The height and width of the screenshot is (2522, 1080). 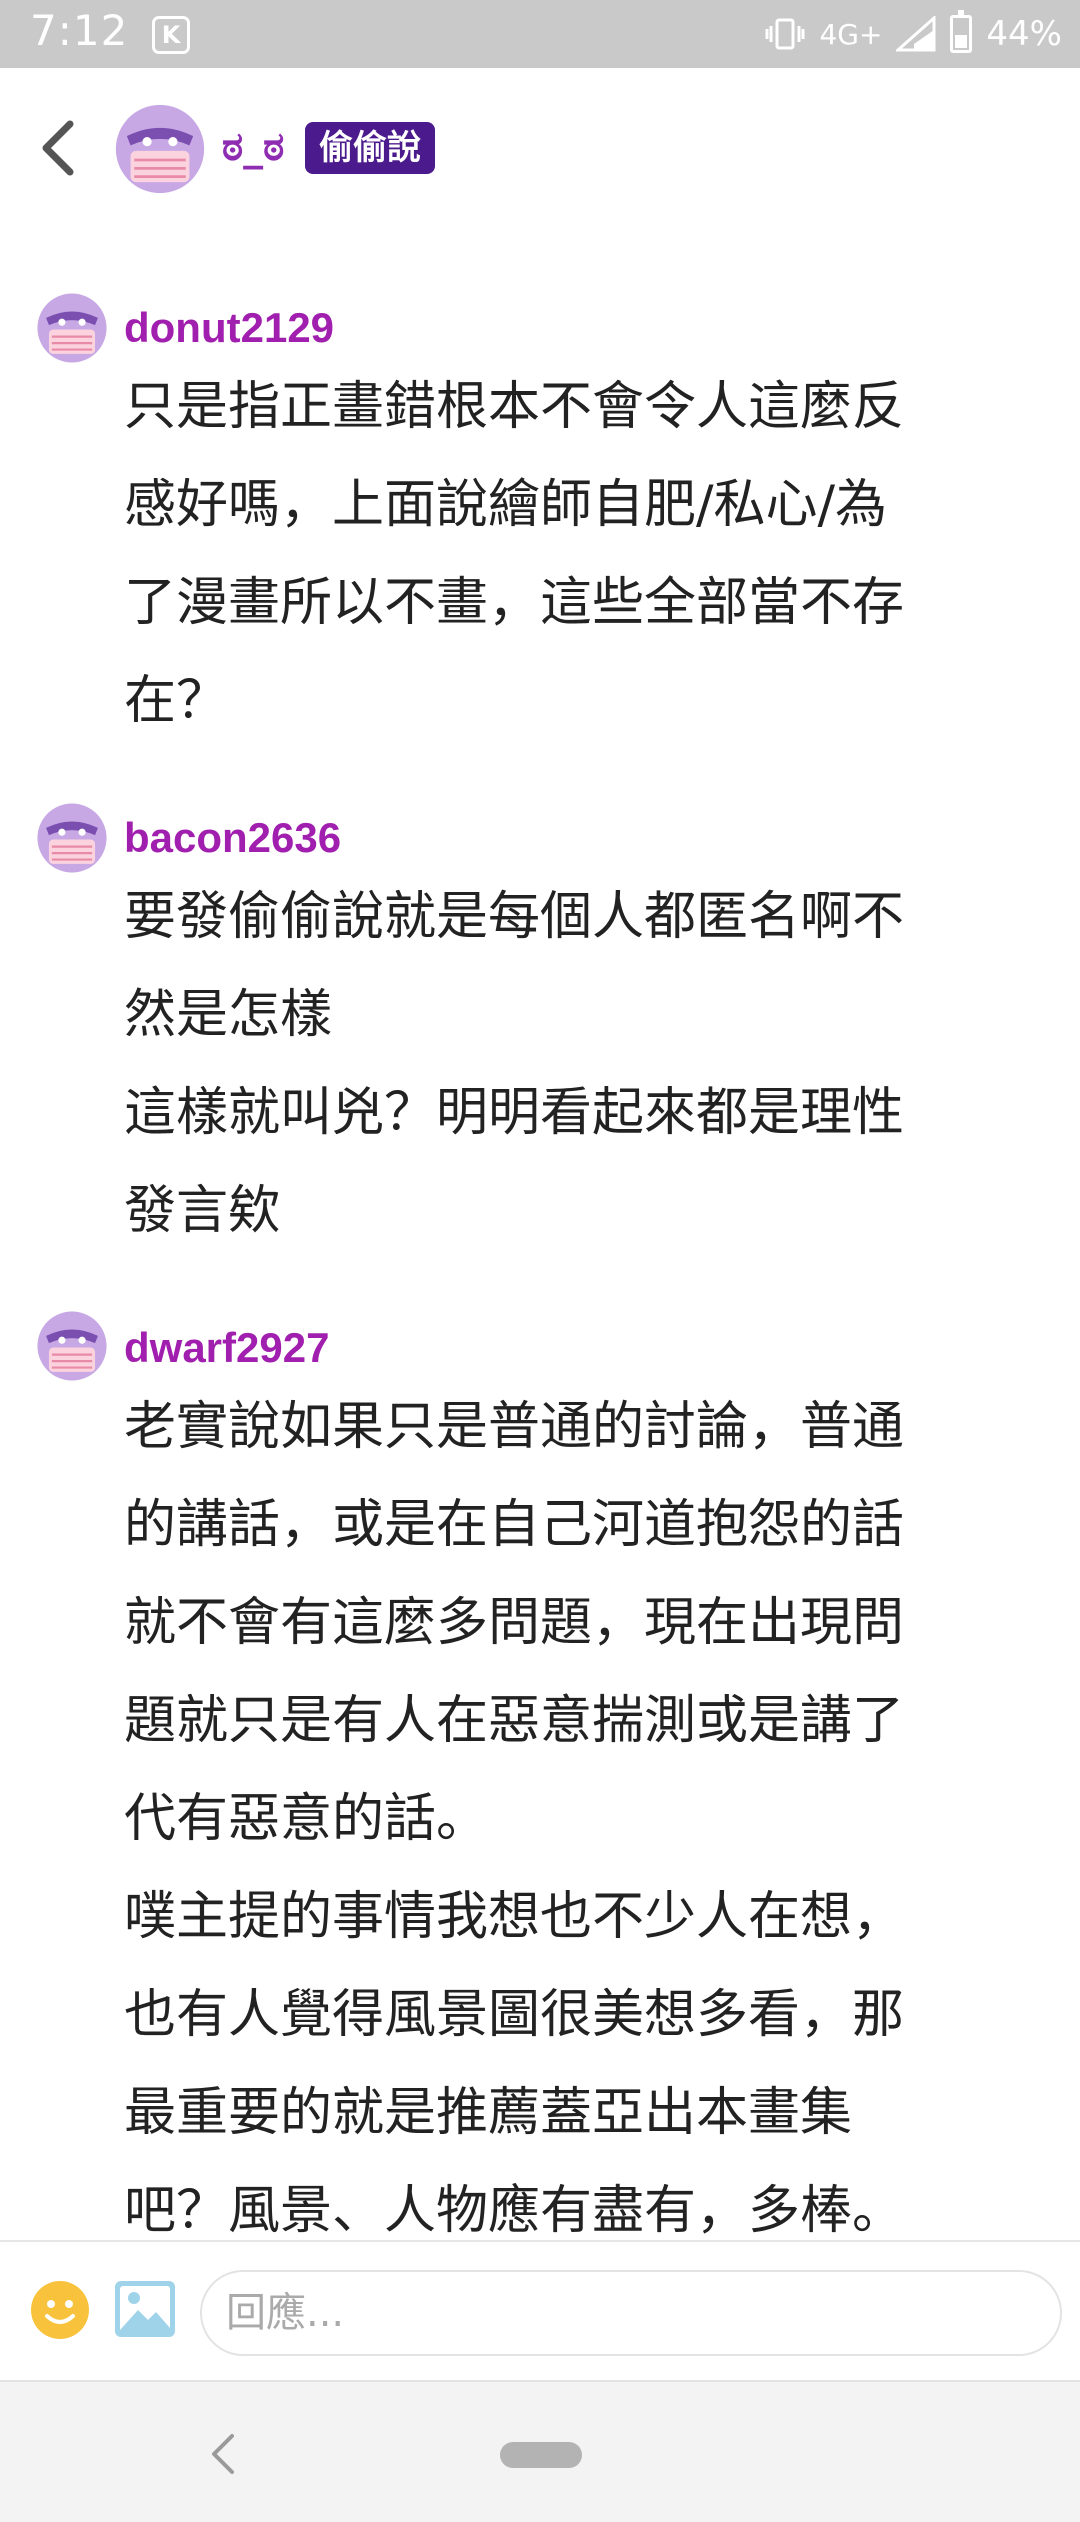 I want to click on image-upload-icon, so click(x=145, y=2309).